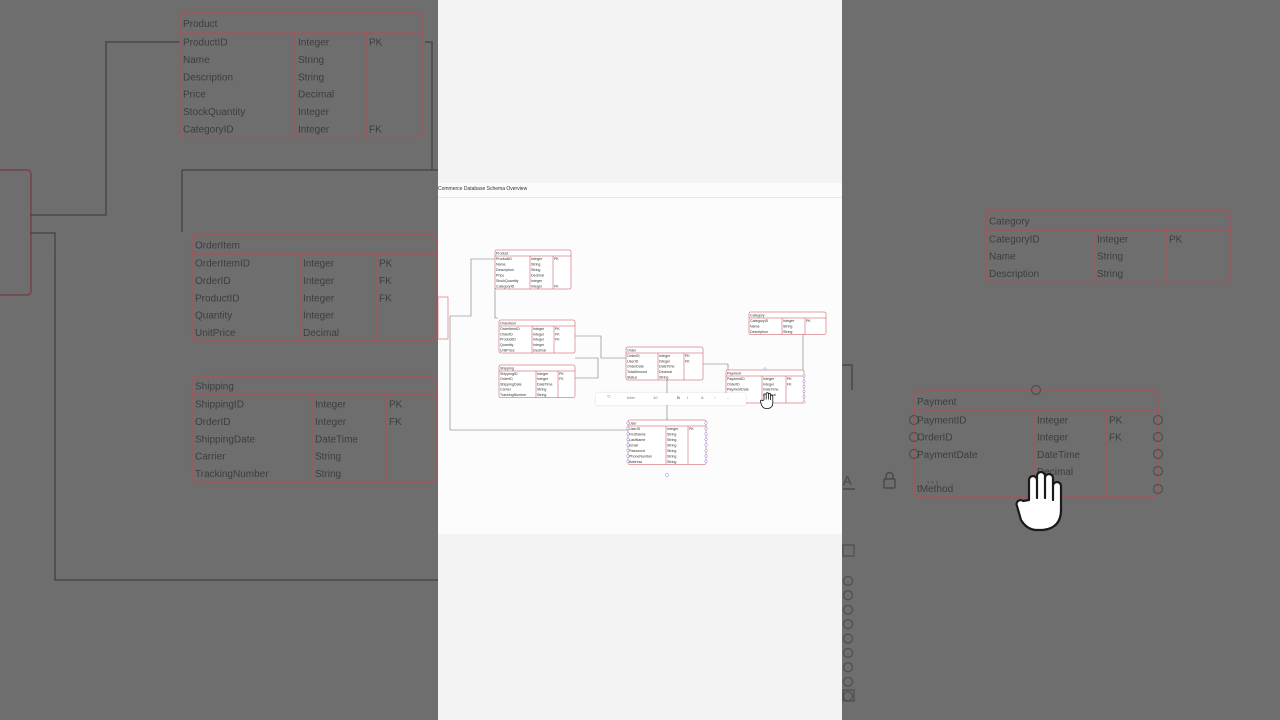  I want to click on column-name: Quantity, so click(213, 316).